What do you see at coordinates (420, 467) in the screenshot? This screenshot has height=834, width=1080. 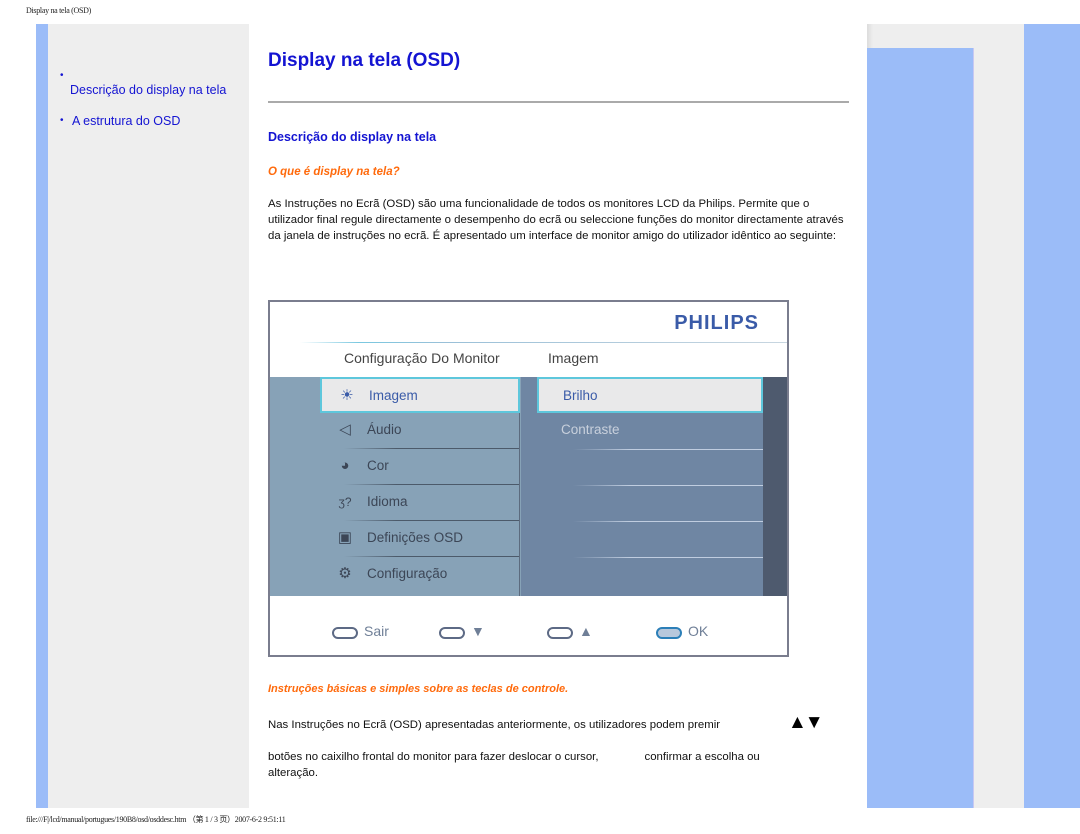 I see `osd-menu-item-cor: ◕ Cor` at bounding box center [420, 467].